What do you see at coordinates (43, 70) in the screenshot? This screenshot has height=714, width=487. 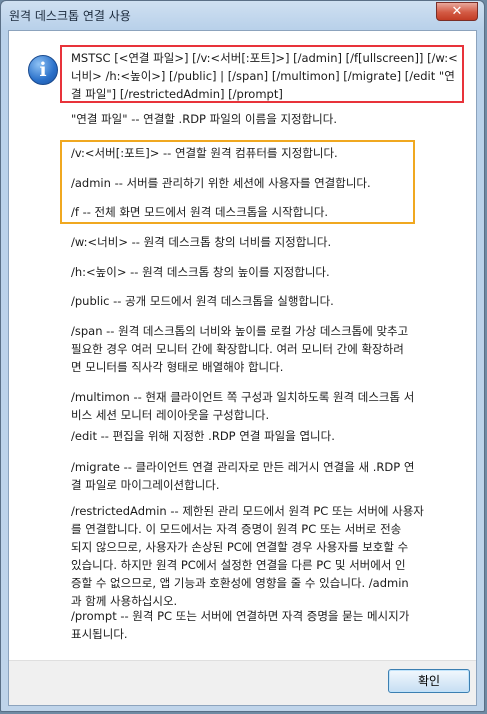 I see `info-icon: i` at bounding box center [43, 70].